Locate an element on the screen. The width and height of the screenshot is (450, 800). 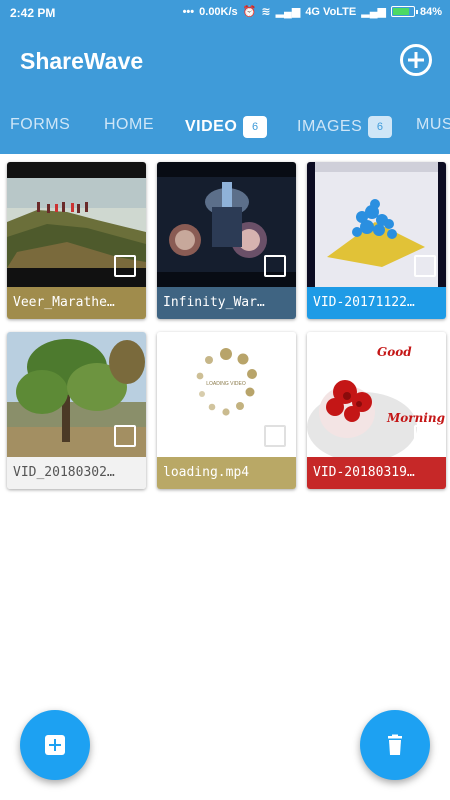
video-thumbnail: Good Morning is located at coordinates (376, 394).